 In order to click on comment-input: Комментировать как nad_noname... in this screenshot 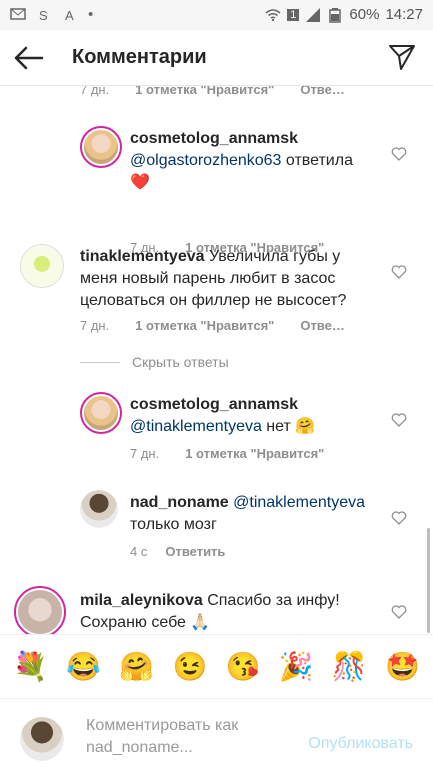, I will do `click(186, 737)`.